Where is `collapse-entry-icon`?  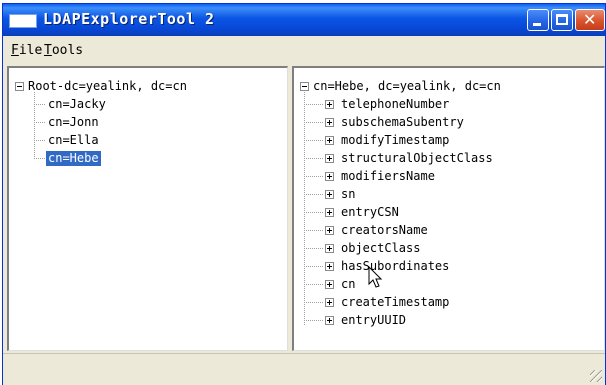
collapse-entry-icon is located at coordinates (304, 86).